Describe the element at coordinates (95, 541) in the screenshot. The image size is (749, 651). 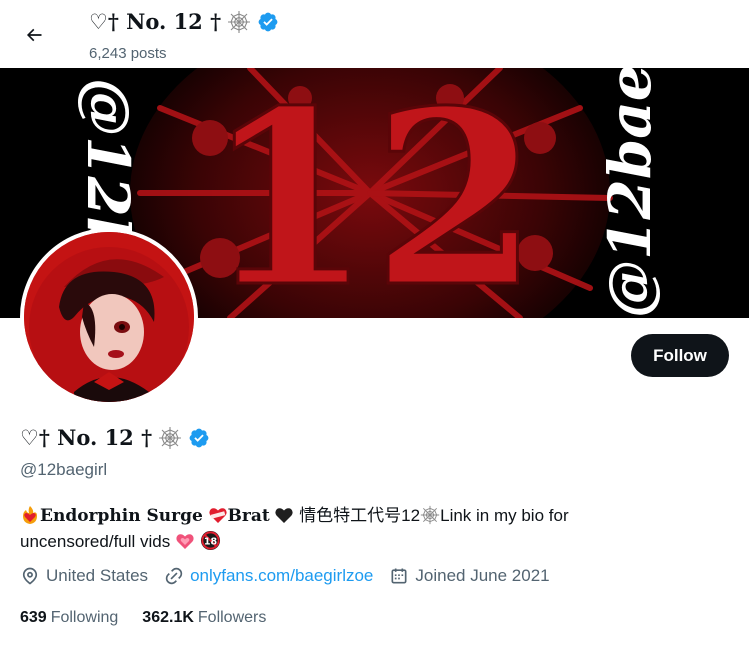
I see `bio-text-5: uncensored/full vids` at that location.